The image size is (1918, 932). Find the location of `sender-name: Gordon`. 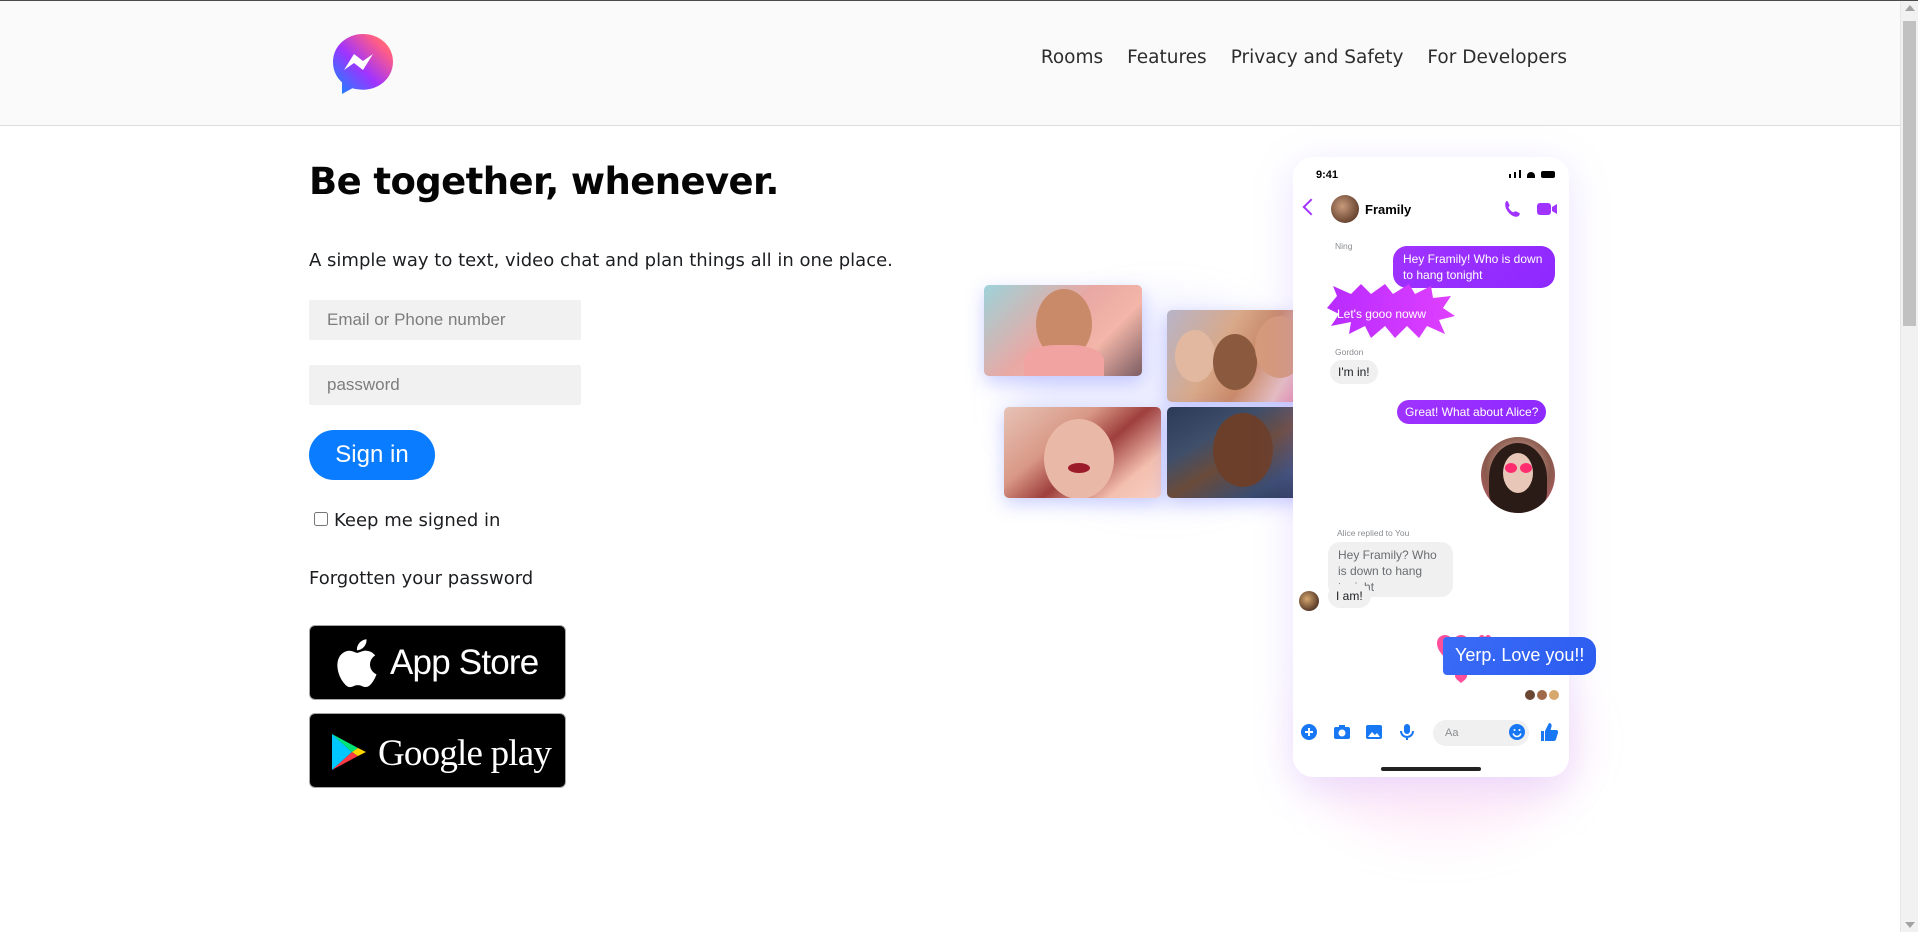

sender-name: Gordon is located at coordinates (1349, 352).